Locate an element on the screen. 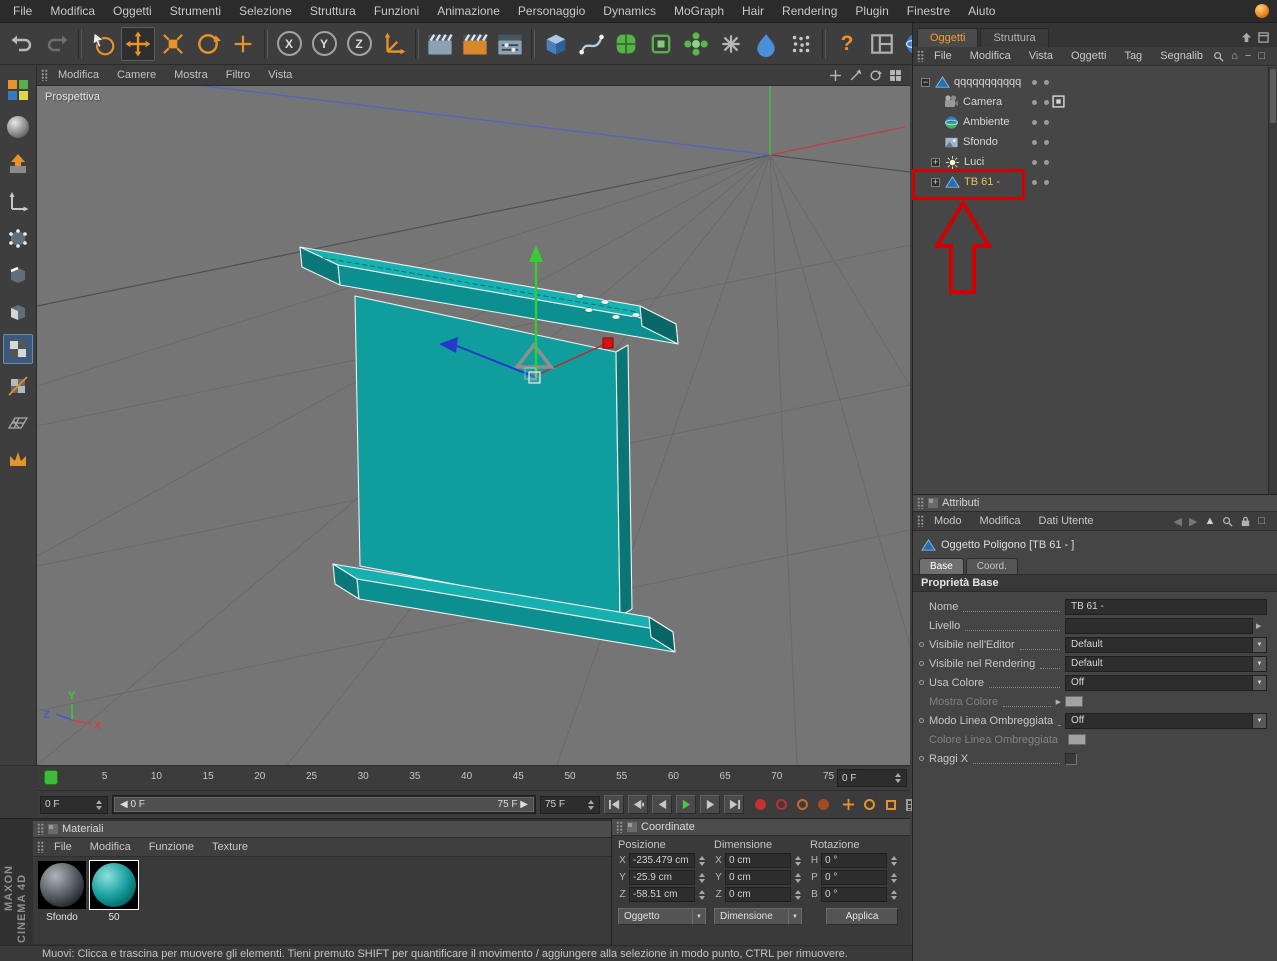 The image size is (1277, 961). object-axis-mode-button is located at coordinates (18, 201).